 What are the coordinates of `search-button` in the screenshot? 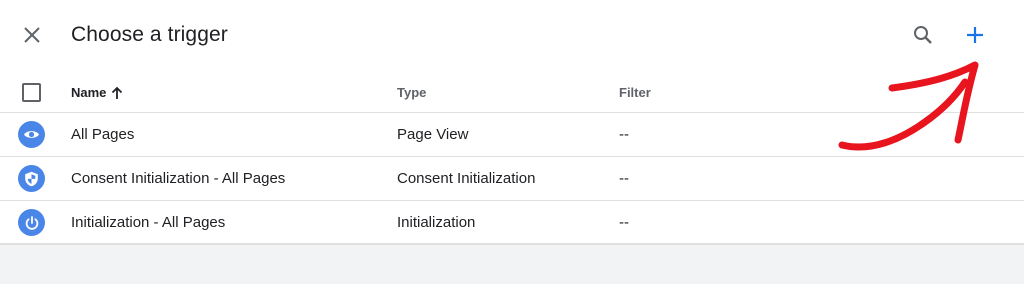 It's located at (923, 35).